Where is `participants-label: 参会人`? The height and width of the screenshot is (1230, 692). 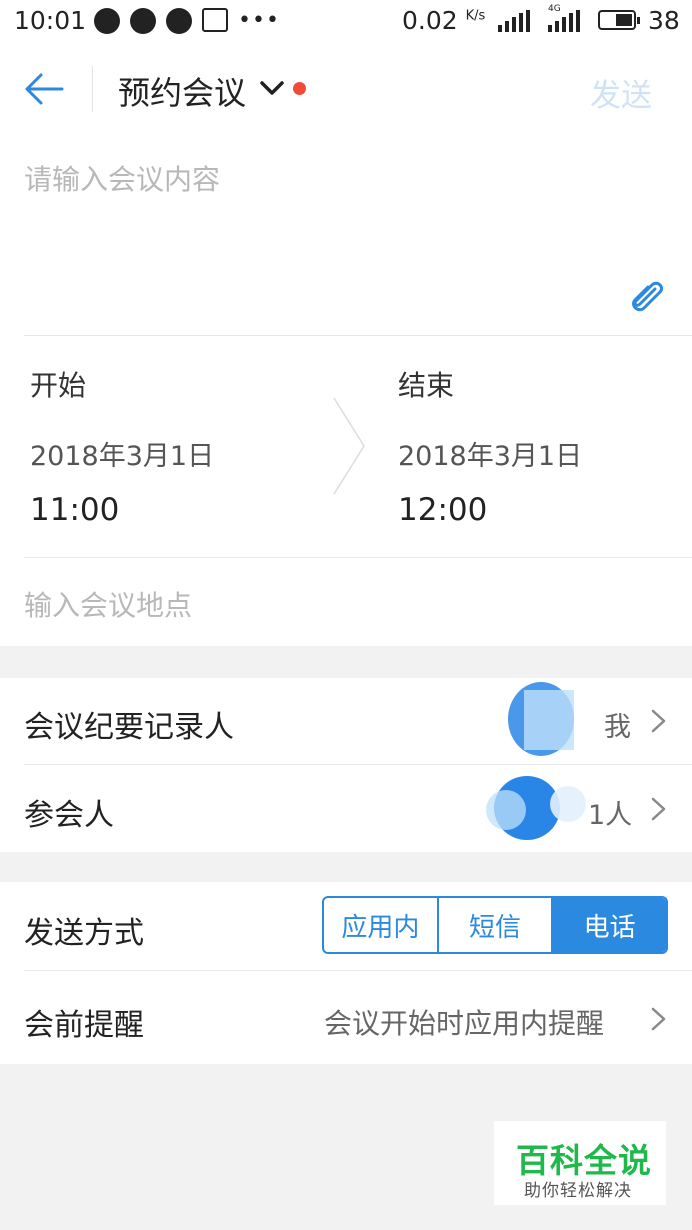
participants-label: 参会人 is located at coordinates (69, 815).